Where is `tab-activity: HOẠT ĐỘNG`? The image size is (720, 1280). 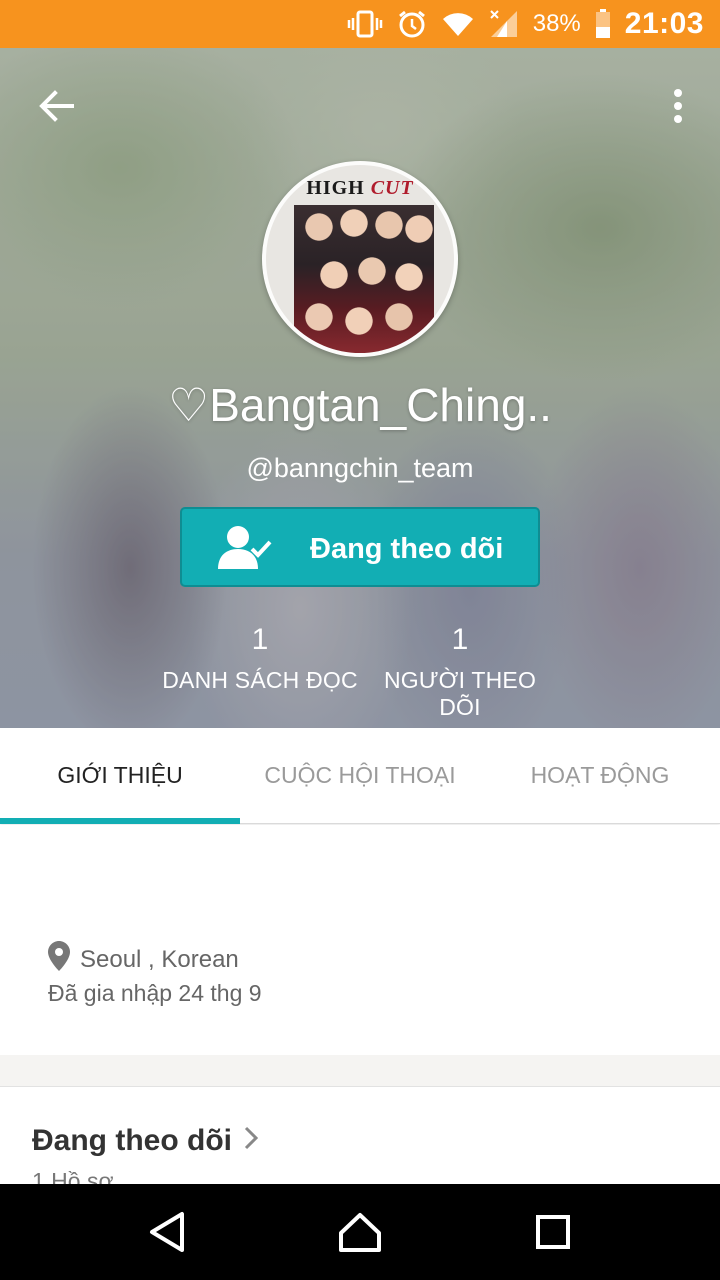
tab-activity: HOẠT ĐỘNG is located at coordinates (600, 775).